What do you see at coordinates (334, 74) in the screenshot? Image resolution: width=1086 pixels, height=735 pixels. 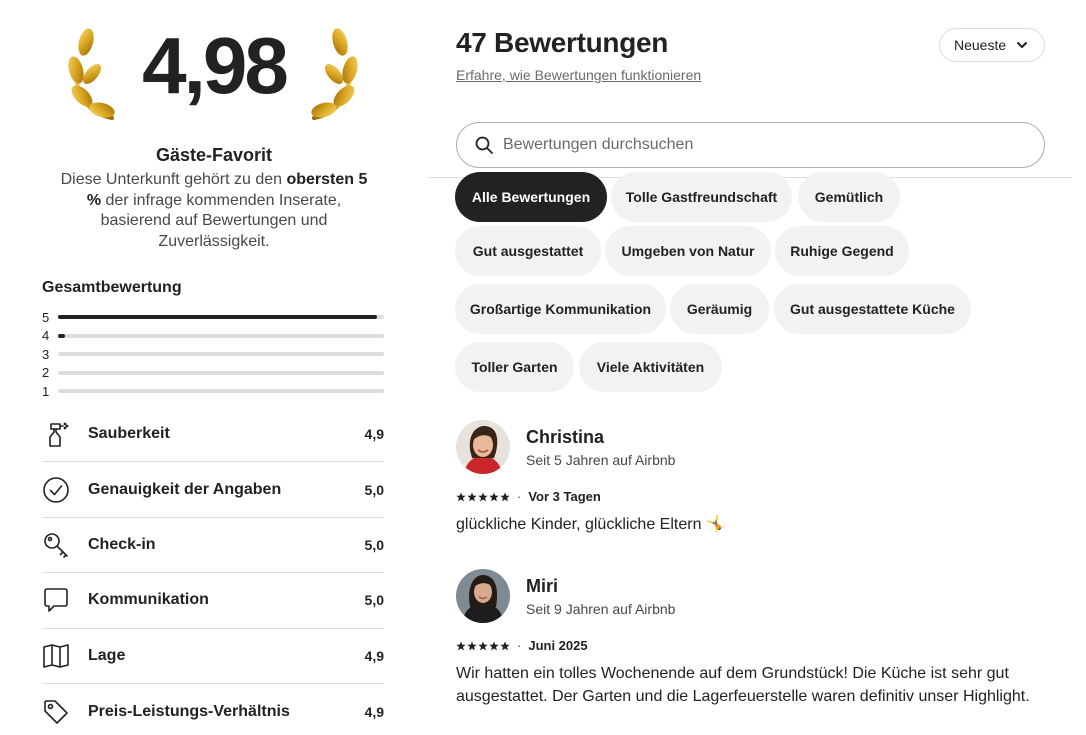 I see `laurel-right-icon` at bounding box center [334, 74].